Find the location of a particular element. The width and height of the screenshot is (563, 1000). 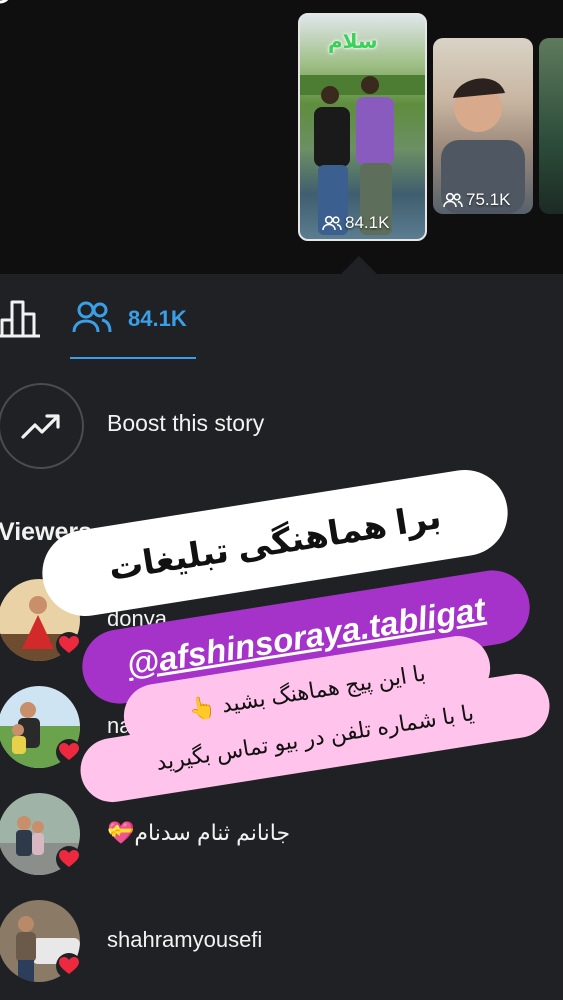

viewer-username: shahramyousefi is located at coordinates (184, 940).